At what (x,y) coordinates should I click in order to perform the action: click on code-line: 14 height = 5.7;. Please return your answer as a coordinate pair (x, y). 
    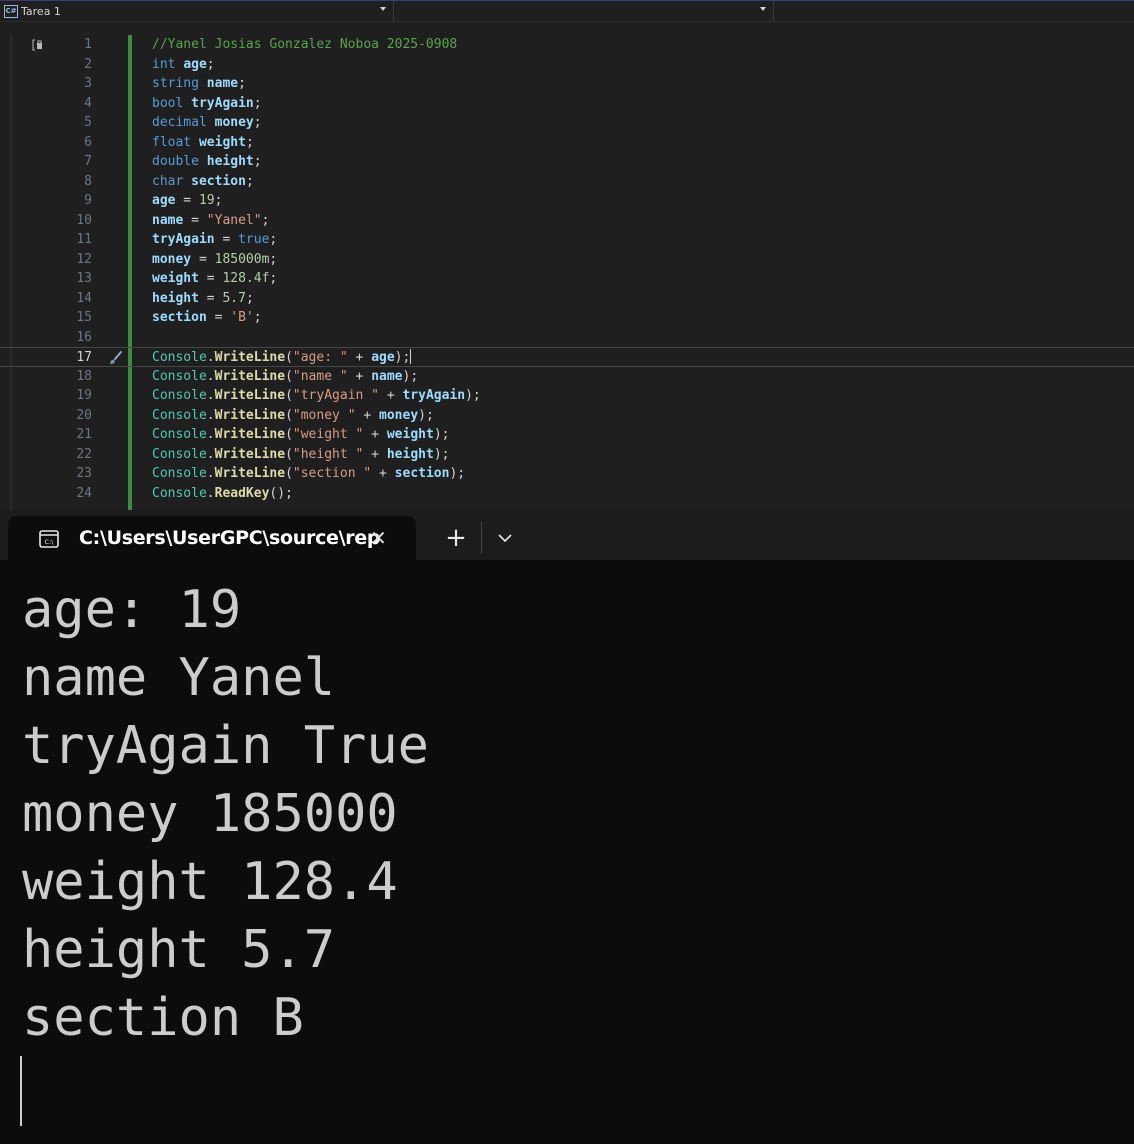
    Looking at the image, I should click on (567, 299).